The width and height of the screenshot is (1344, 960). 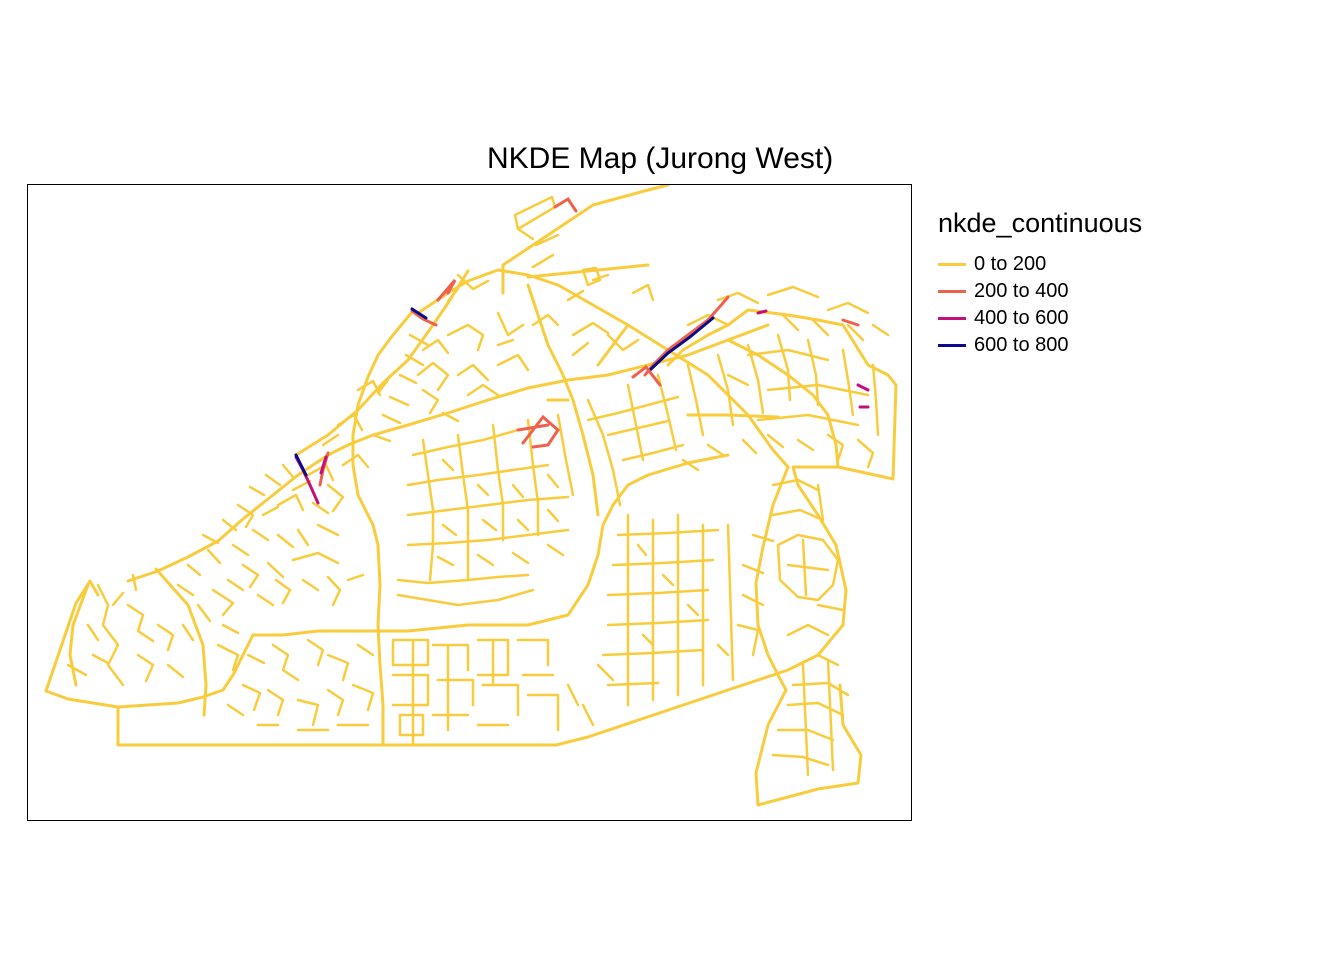 What do you see at coordinates (1021, 345) in the screenshot?
I see `legend-label: 600 to 800` at bounding box center [1021, 345].